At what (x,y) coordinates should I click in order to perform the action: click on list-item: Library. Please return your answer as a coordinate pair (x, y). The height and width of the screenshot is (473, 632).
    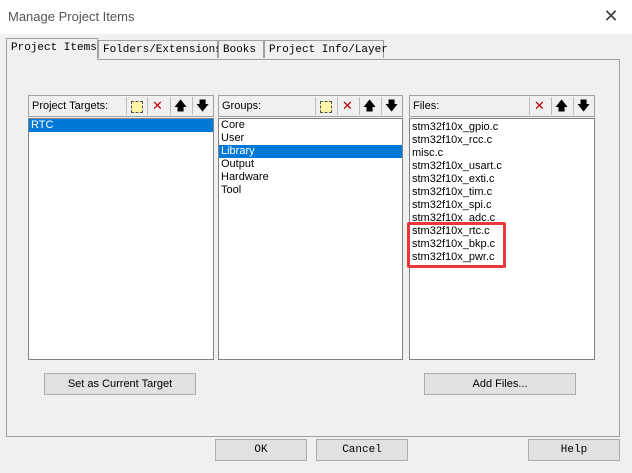
    Looking at the image, I should click on (310, 151).